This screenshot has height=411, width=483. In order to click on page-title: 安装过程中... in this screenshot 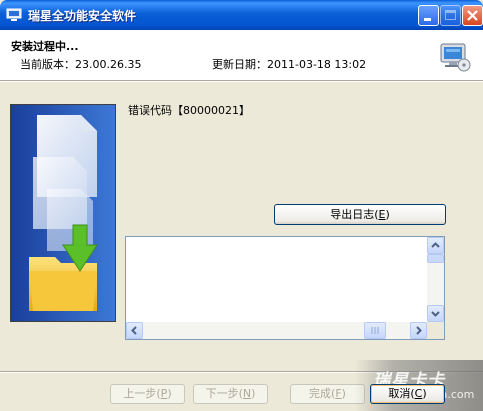, I will do `click(45, 46)`.